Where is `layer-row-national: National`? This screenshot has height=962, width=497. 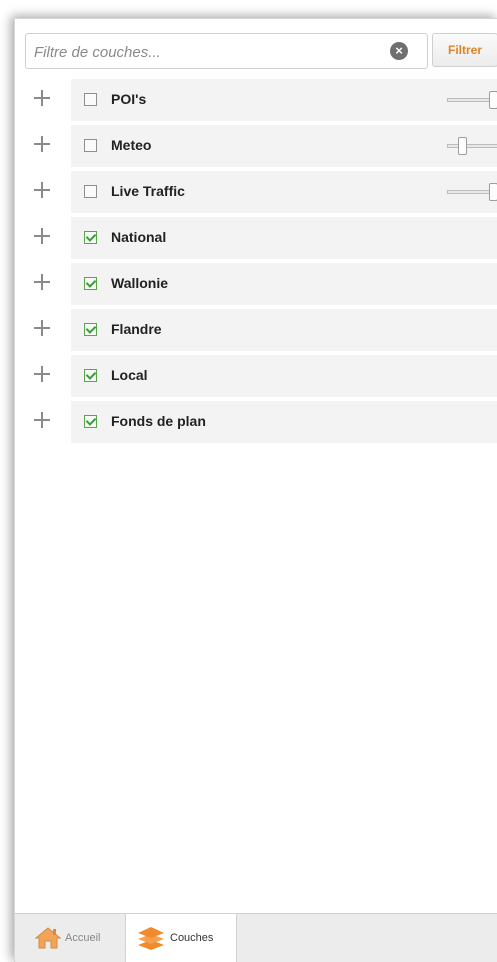 layer-row-national: National is located at coordinates (256, 238).